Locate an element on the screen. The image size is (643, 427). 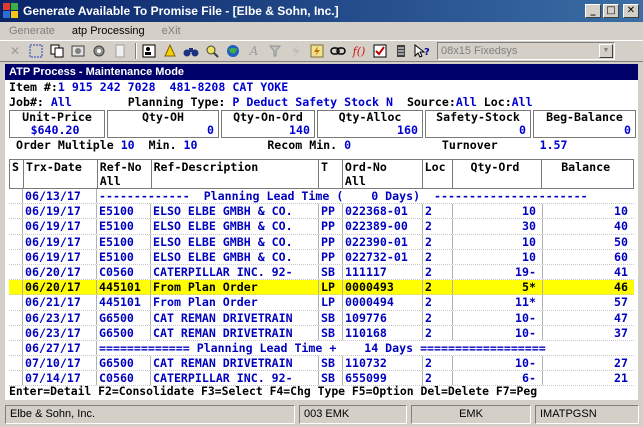
planning-flag: N is located at coordinates (389, 102).